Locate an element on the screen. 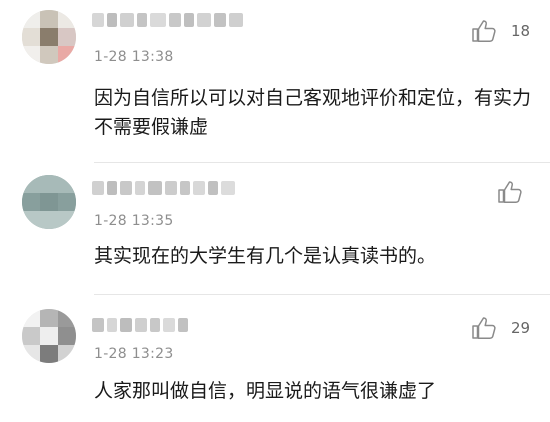  like-button is located at coordinates (517, 192).